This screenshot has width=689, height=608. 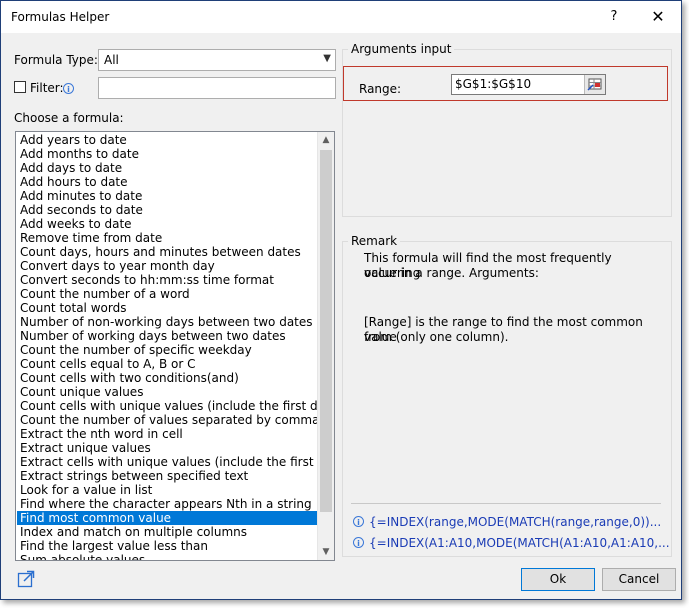 I want to click on formula-list-item: Number of working days between two dates, so click(x=167, y=336).